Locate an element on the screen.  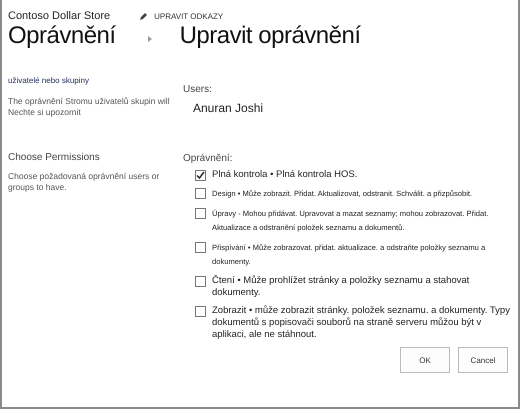
edit-links-button: UPRAVIT ODKAZY is located at coordinates (182, 16).